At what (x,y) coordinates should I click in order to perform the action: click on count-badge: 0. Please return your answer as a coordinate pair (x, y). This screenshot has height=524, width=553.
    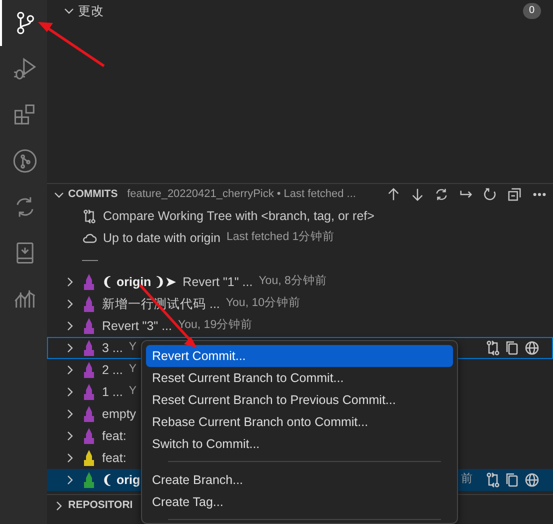
    Looking at the image, I should click on (531, 11).